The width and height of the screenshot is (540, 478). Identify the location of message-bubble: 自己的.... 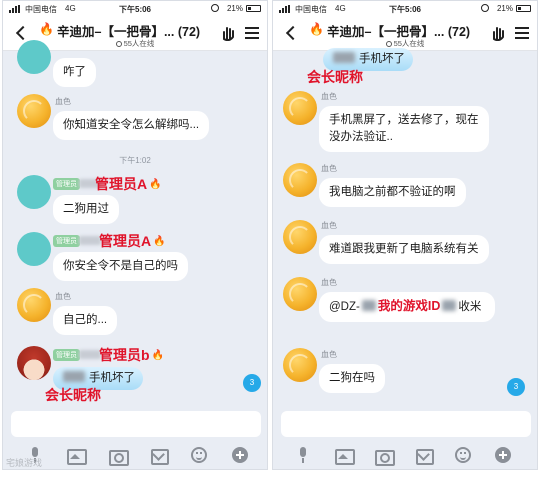
(85, 320).